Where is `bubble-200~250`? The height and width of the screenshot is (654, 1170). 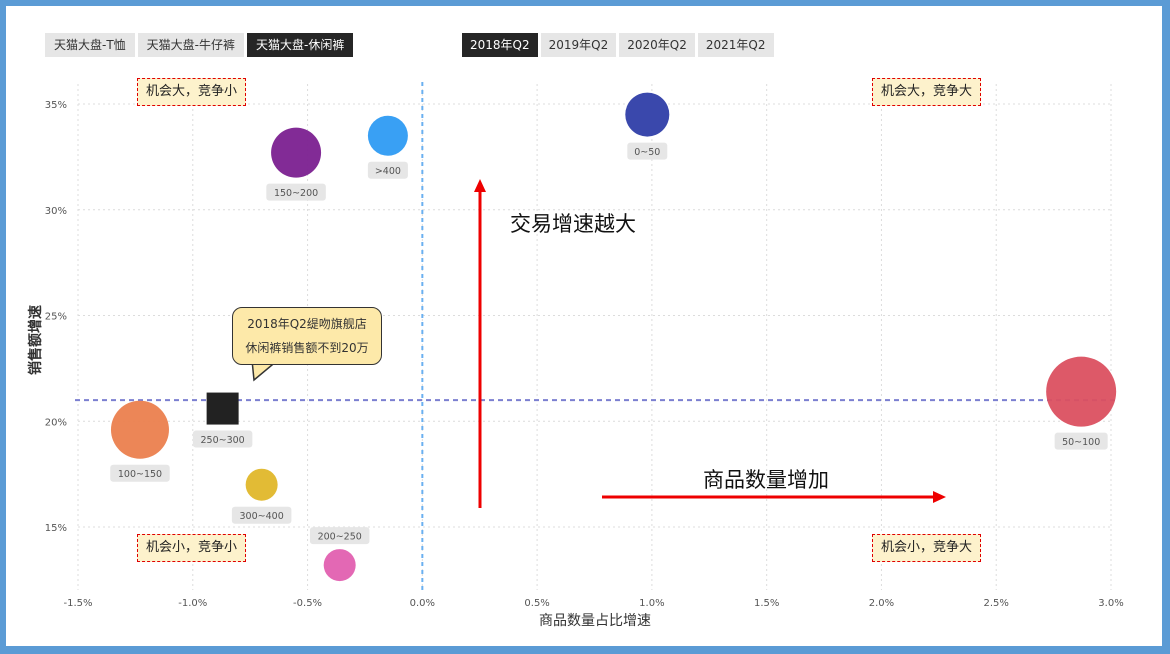
bubble-200~250 is located at coordinates (339, 565).